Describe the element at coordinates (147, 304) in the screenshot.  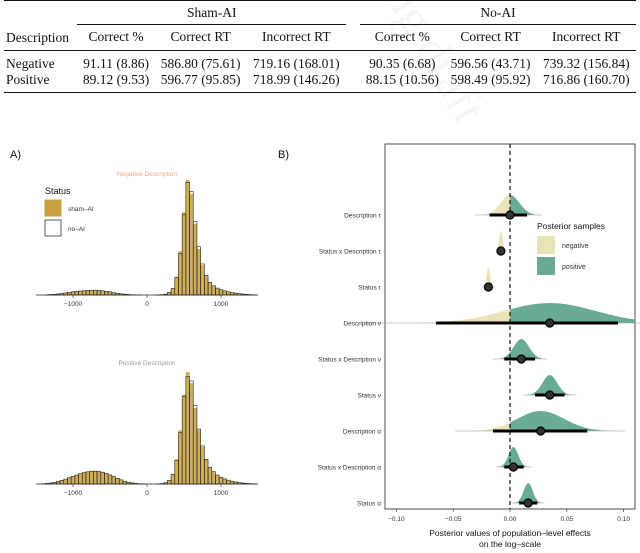
I see `x-tick-label: 0` at that location.